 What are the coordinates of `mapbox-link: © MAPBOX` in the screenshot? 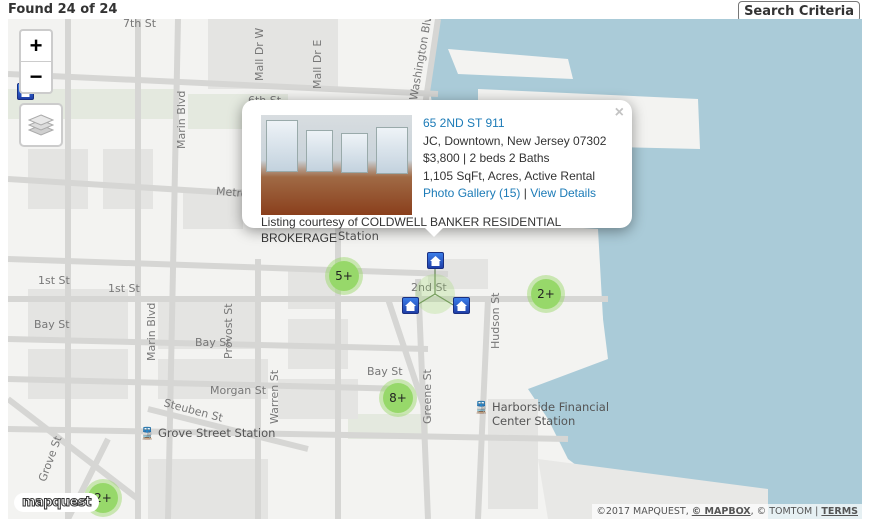 It's located at (721, 511).